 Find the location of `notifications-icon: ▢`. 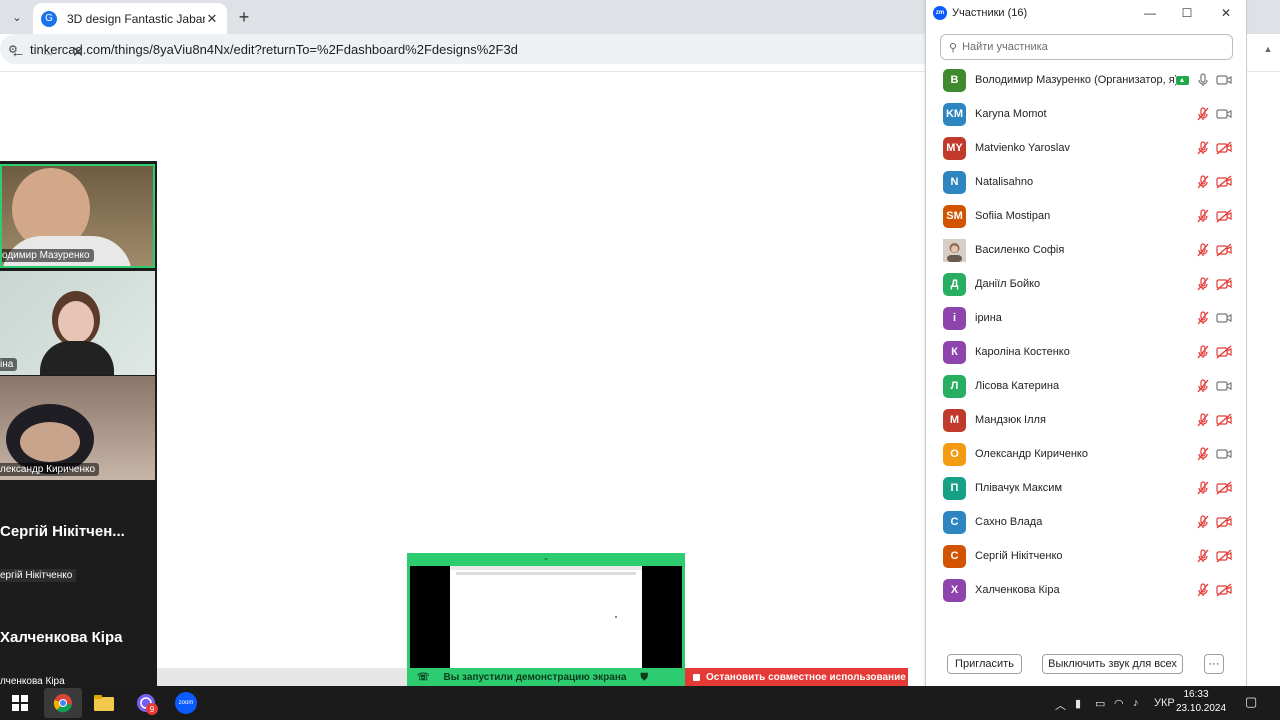

notifications-icon: ▢ is located at coordinates (1251, 702).